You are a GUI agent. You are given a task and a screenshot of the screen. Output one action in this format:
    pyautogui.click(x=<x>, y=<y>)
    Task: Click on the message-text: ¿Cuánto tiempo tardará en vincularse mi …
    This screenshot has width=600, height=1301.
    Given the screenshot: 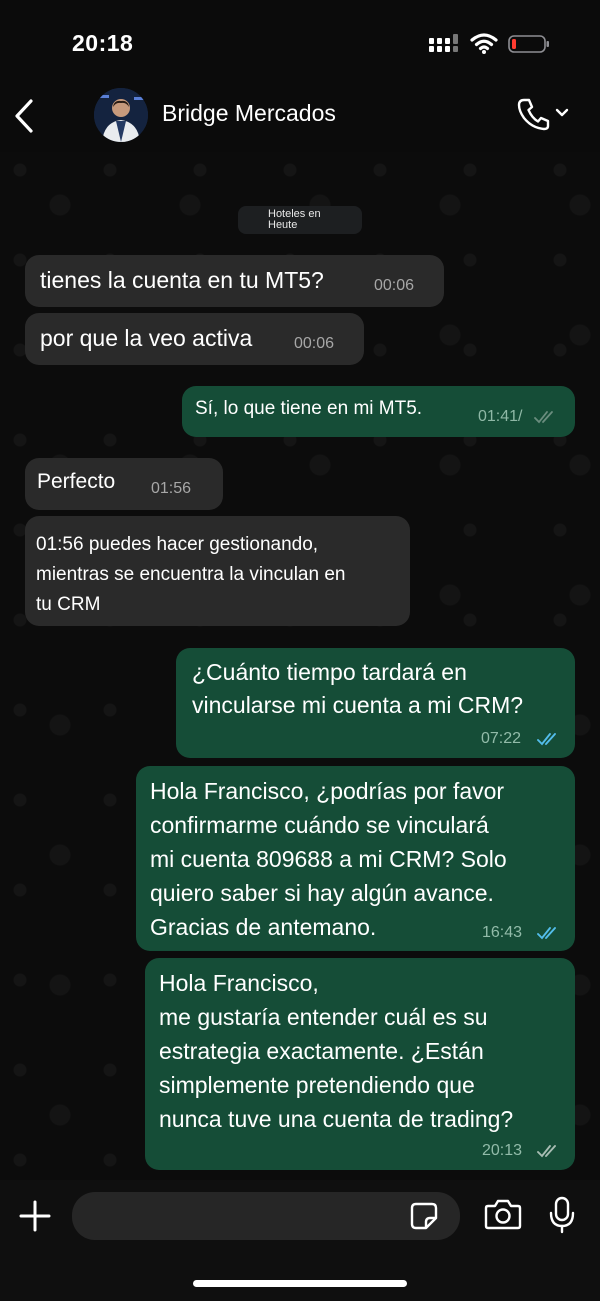 What is the action you would take?
    pyautogui.click(x=358, y=688)
    